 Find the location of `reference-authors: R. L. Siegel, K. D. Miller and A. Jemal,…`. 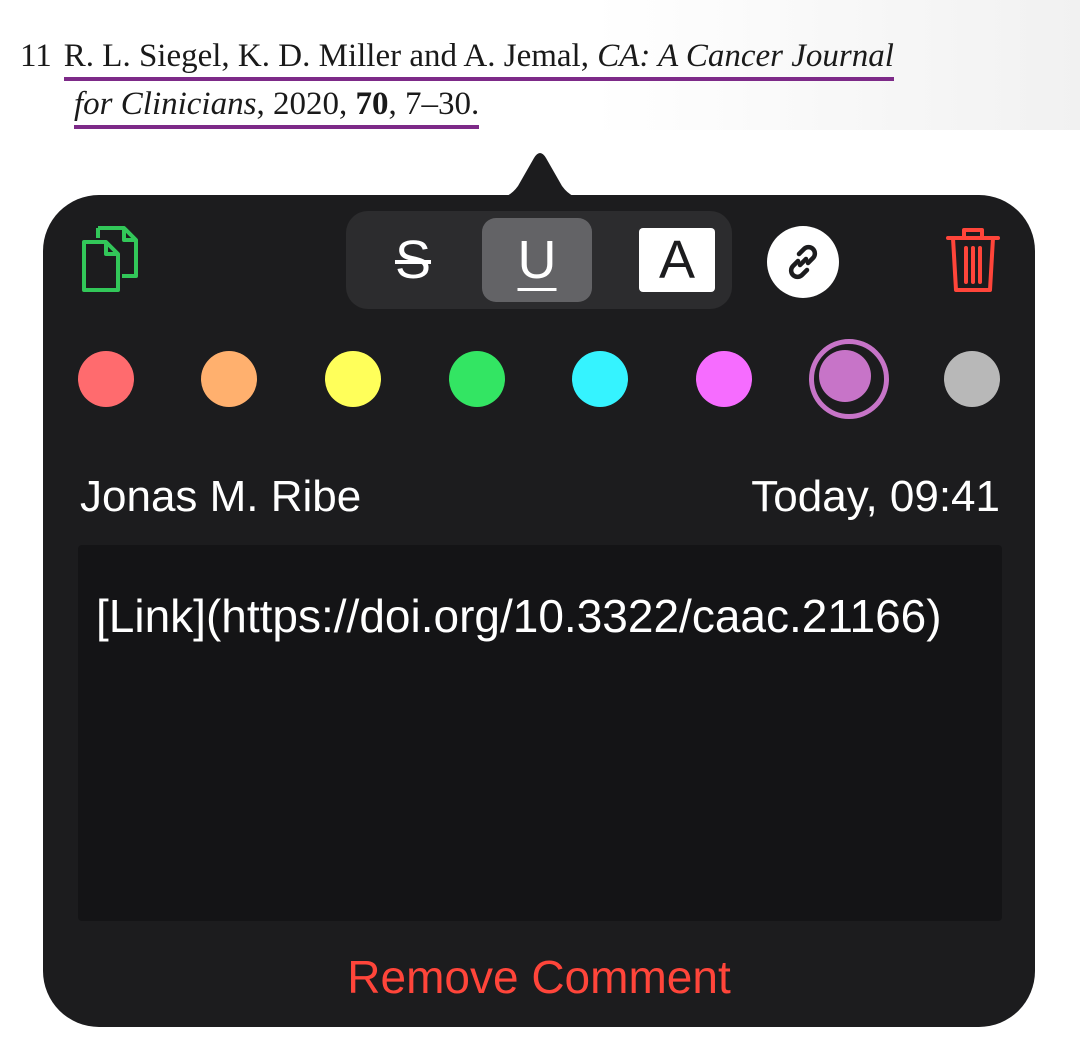

reference-authors: R. L. Siegel, K. D. Miller and A. Jemal,… is located at coordinates (478, 59).